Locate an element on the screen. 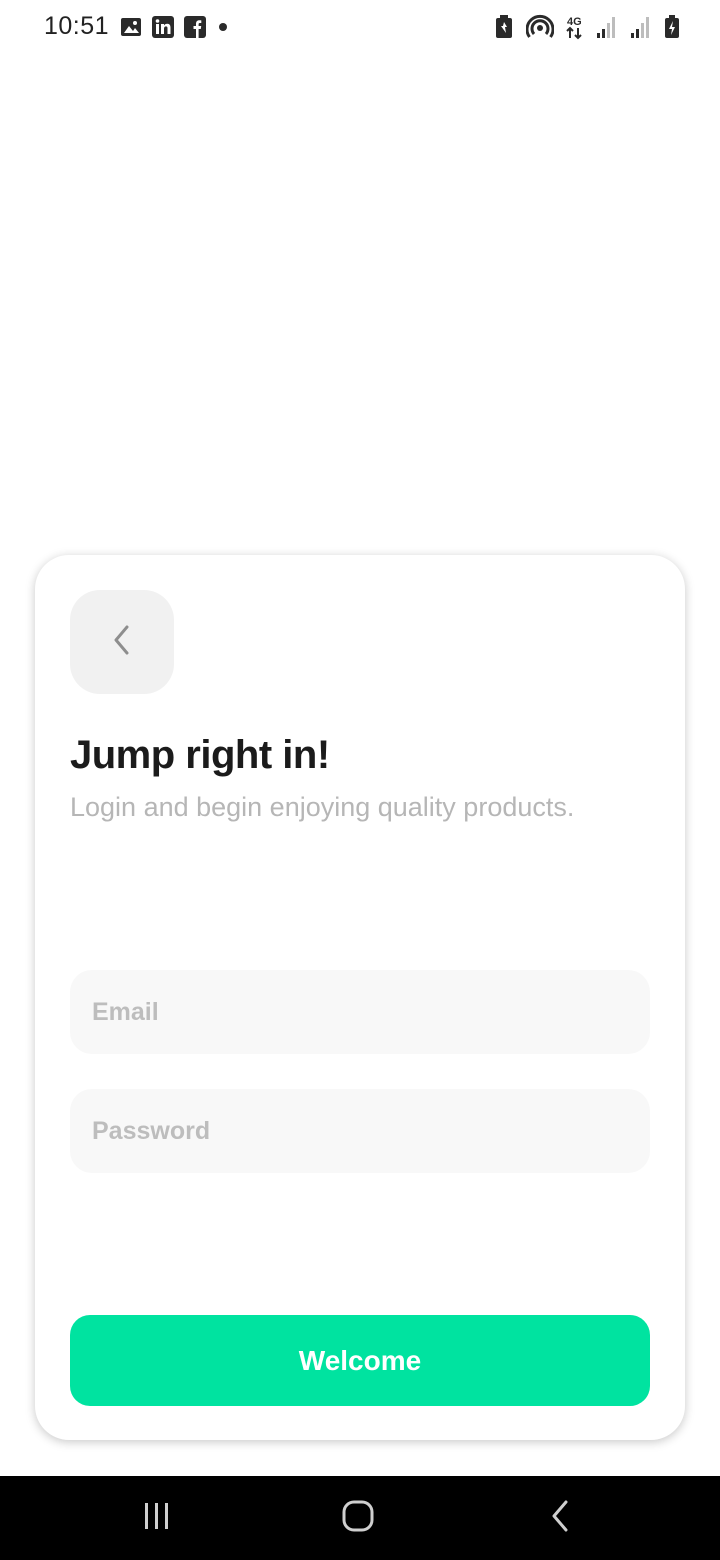  gallery-icon is located at coordinates (131, 27).